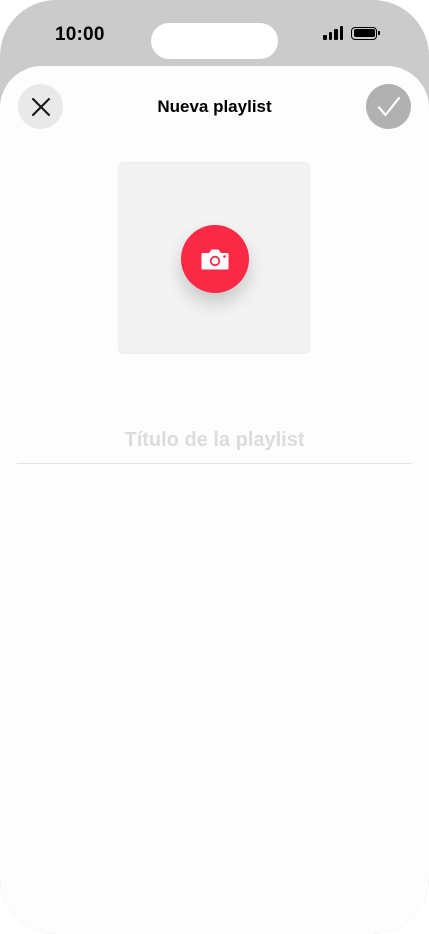 This screenshot has height=934, width=429. I want to click on status-time: 10:00, so click(80, 34).